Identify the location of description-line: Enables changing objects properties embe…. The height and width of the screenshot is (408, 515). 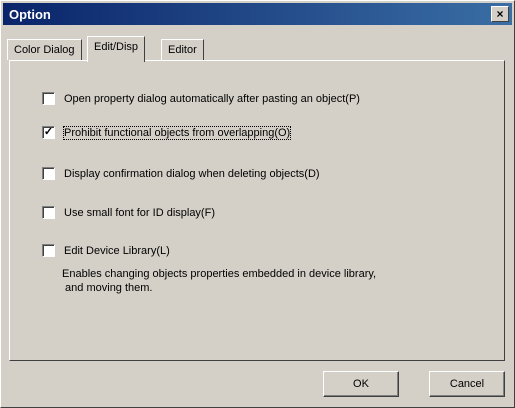
(219, 274).